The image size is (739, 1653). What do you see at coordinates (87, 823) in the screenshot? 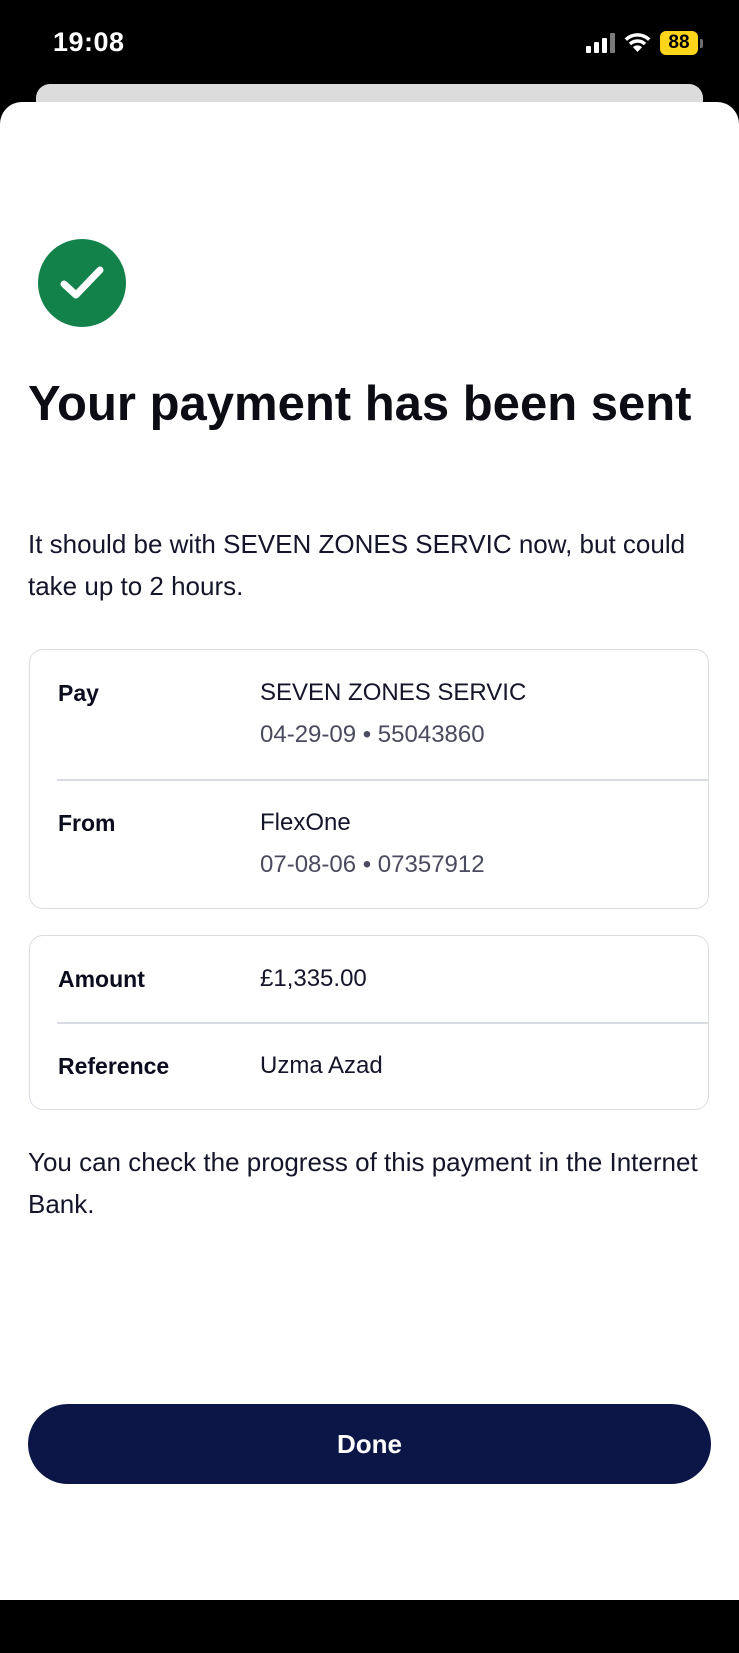
I see `from-label: From` at bounding box center [87, 823].